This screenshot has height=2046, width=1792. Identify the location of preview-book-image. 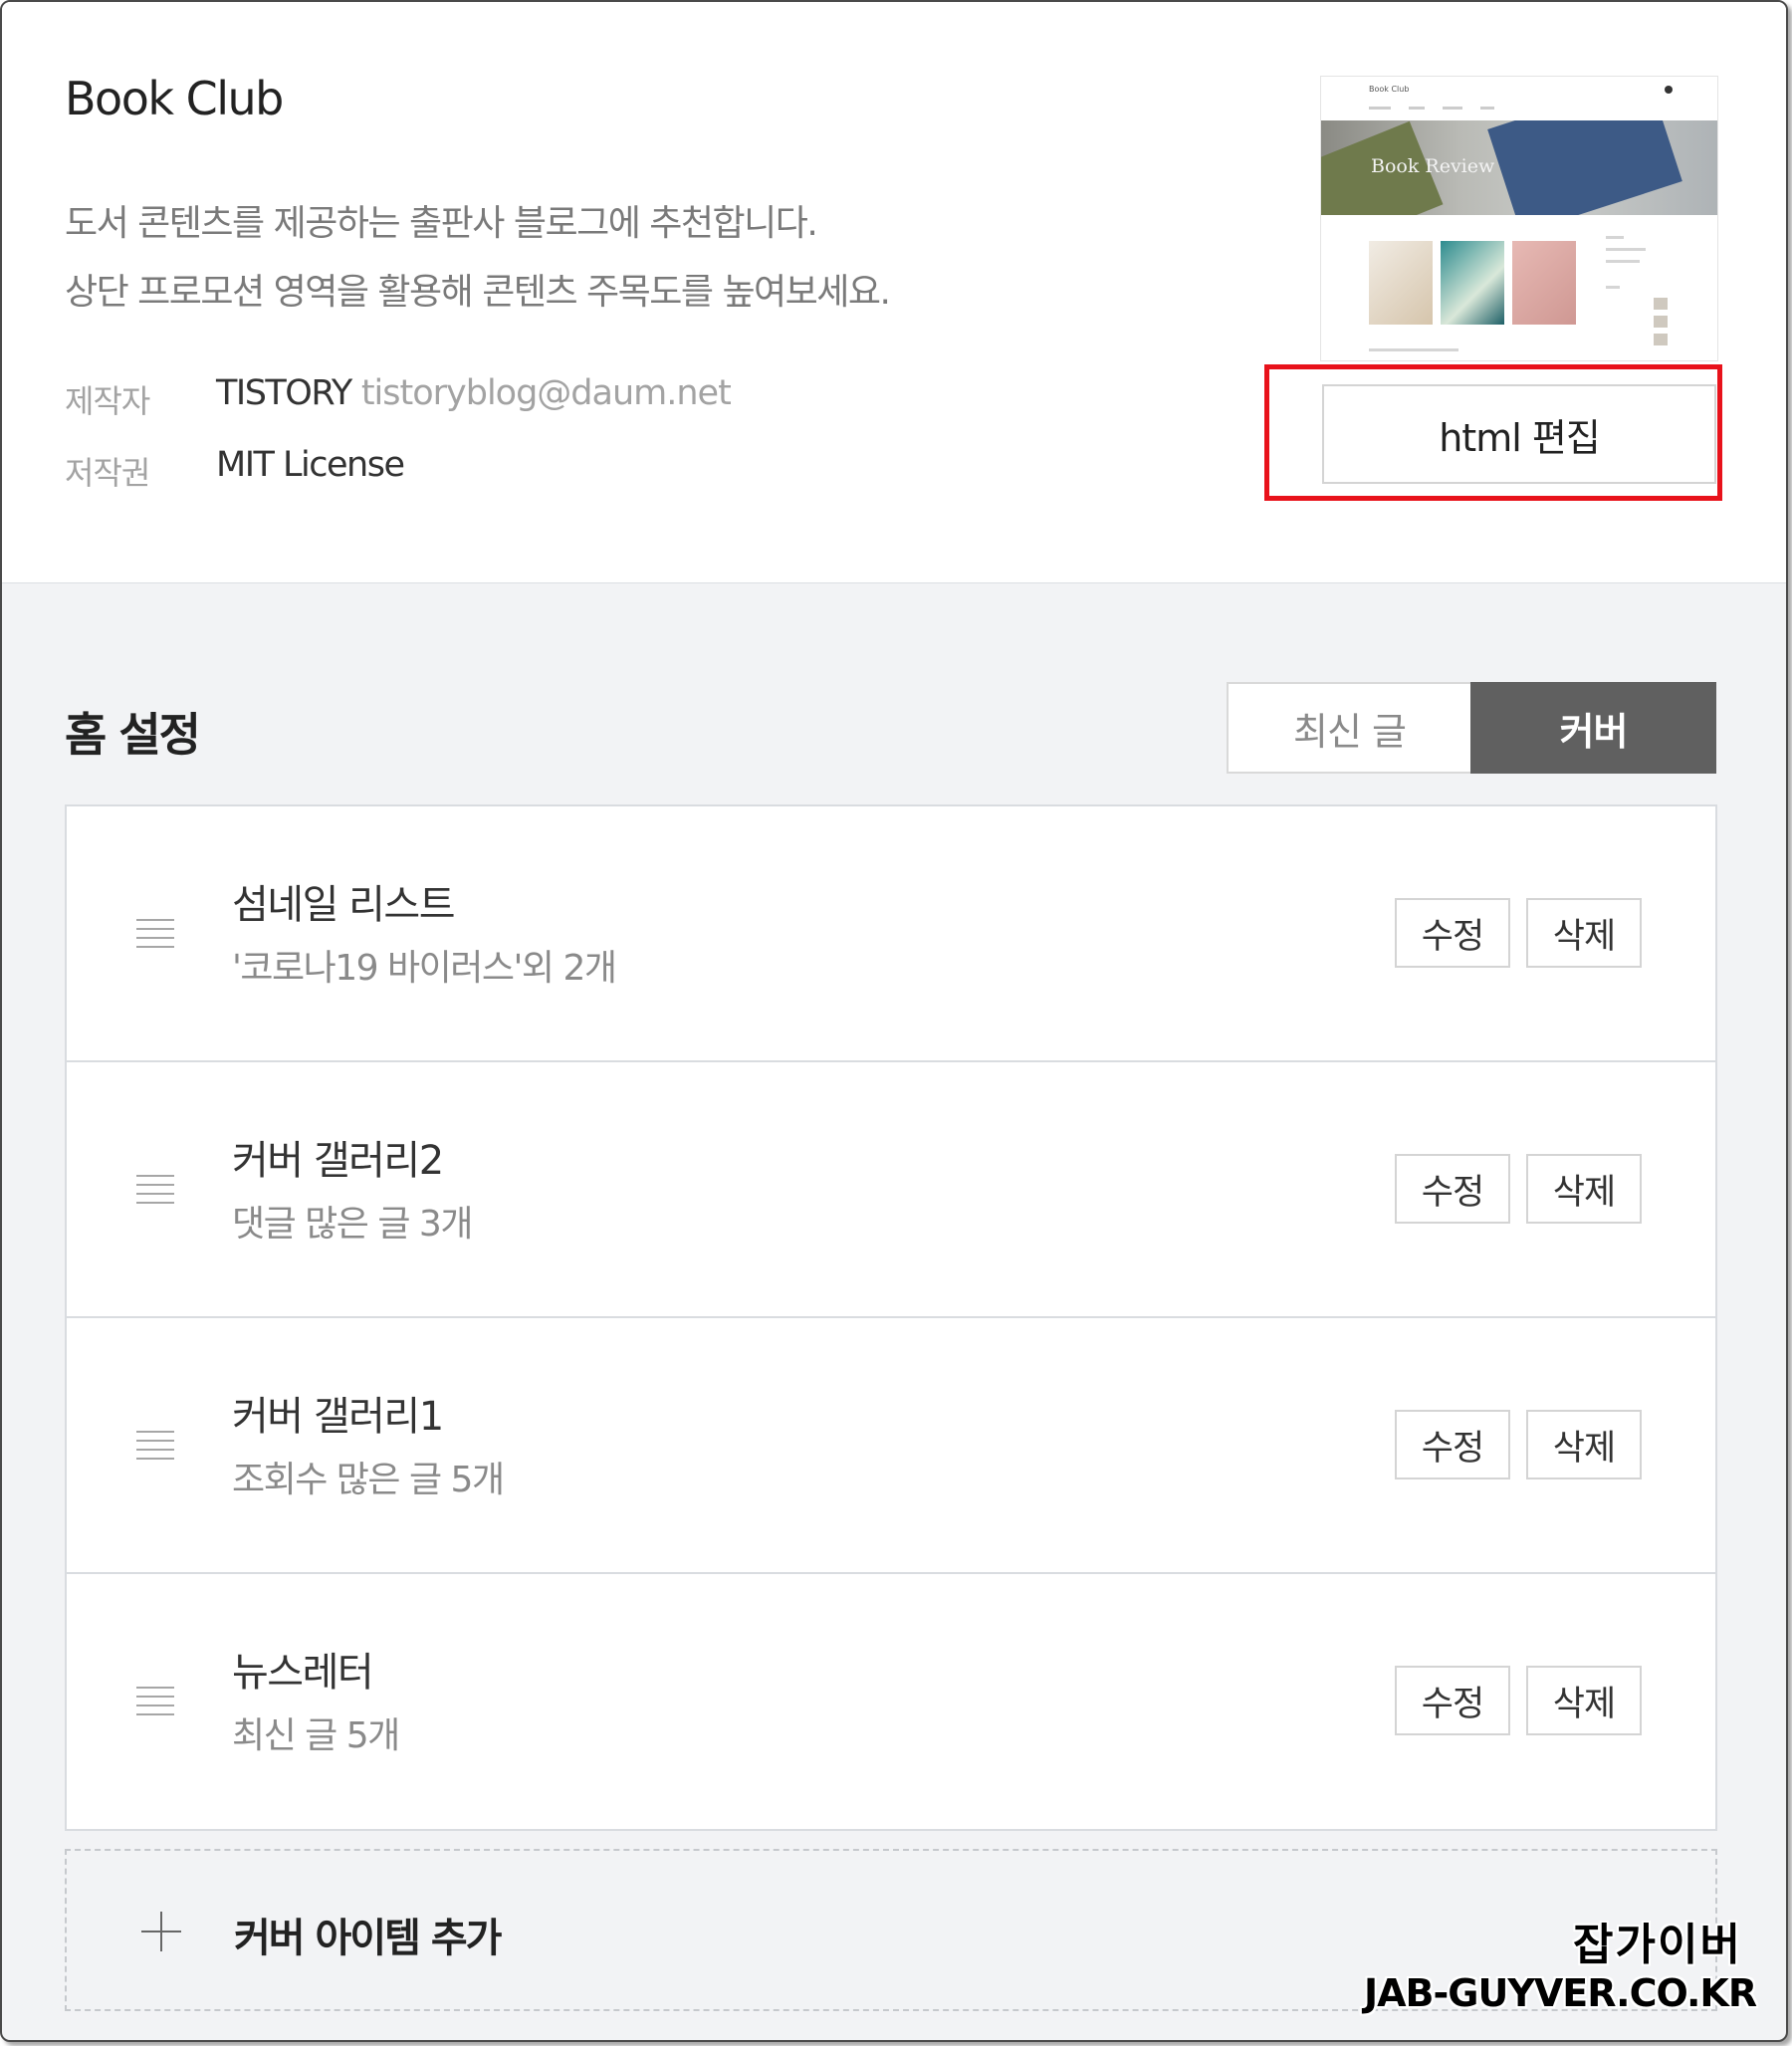
(1584, 167).